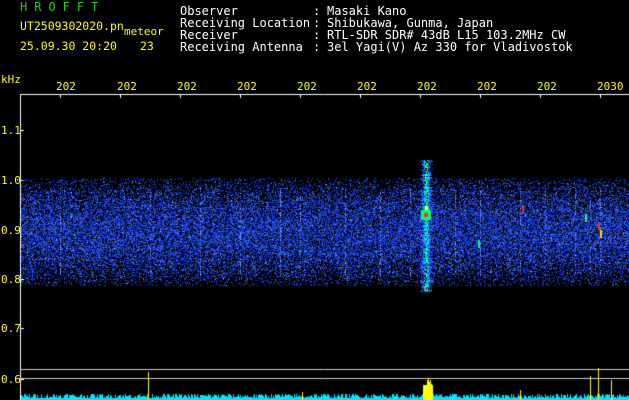 The image size is (629, 400). Describe the element at coordinates (72, 26) in the screenshot. I see `file-name: UT2509302020.pn` at that location.